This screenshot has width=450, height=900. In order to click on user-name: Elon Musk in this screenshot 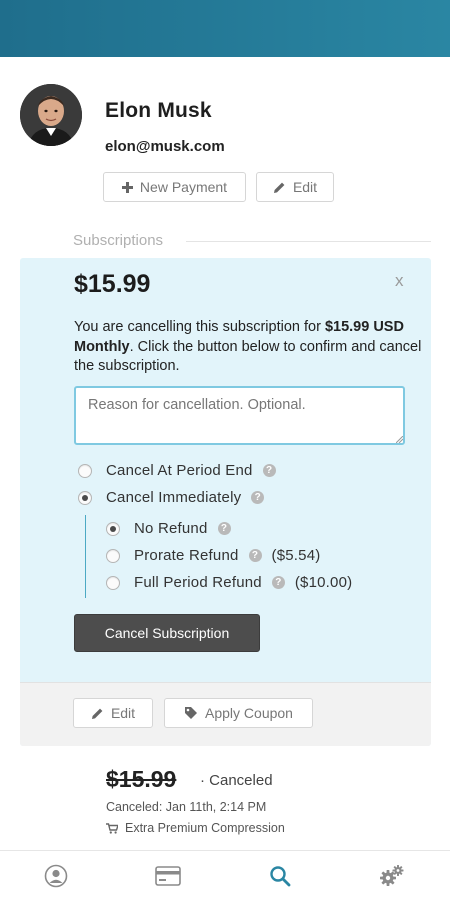, I will do `click(158, 110)`.